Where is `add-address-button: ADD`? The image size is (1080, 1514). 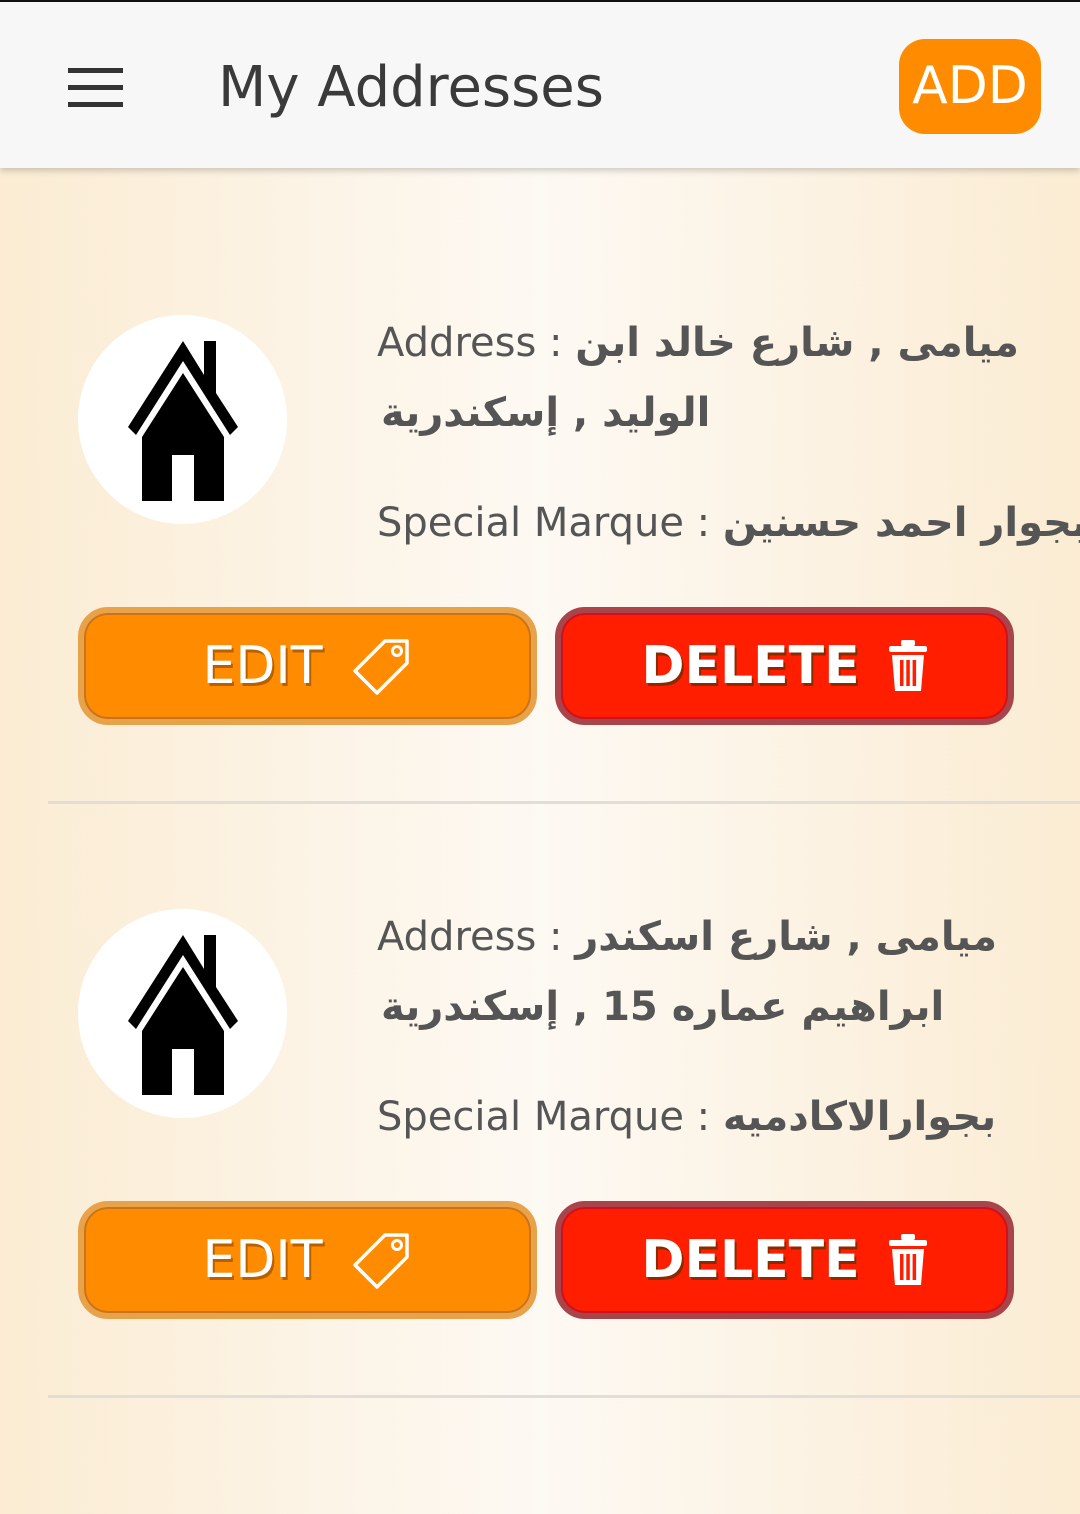
add-address-button: ADD is located at coordinates (970, 86).